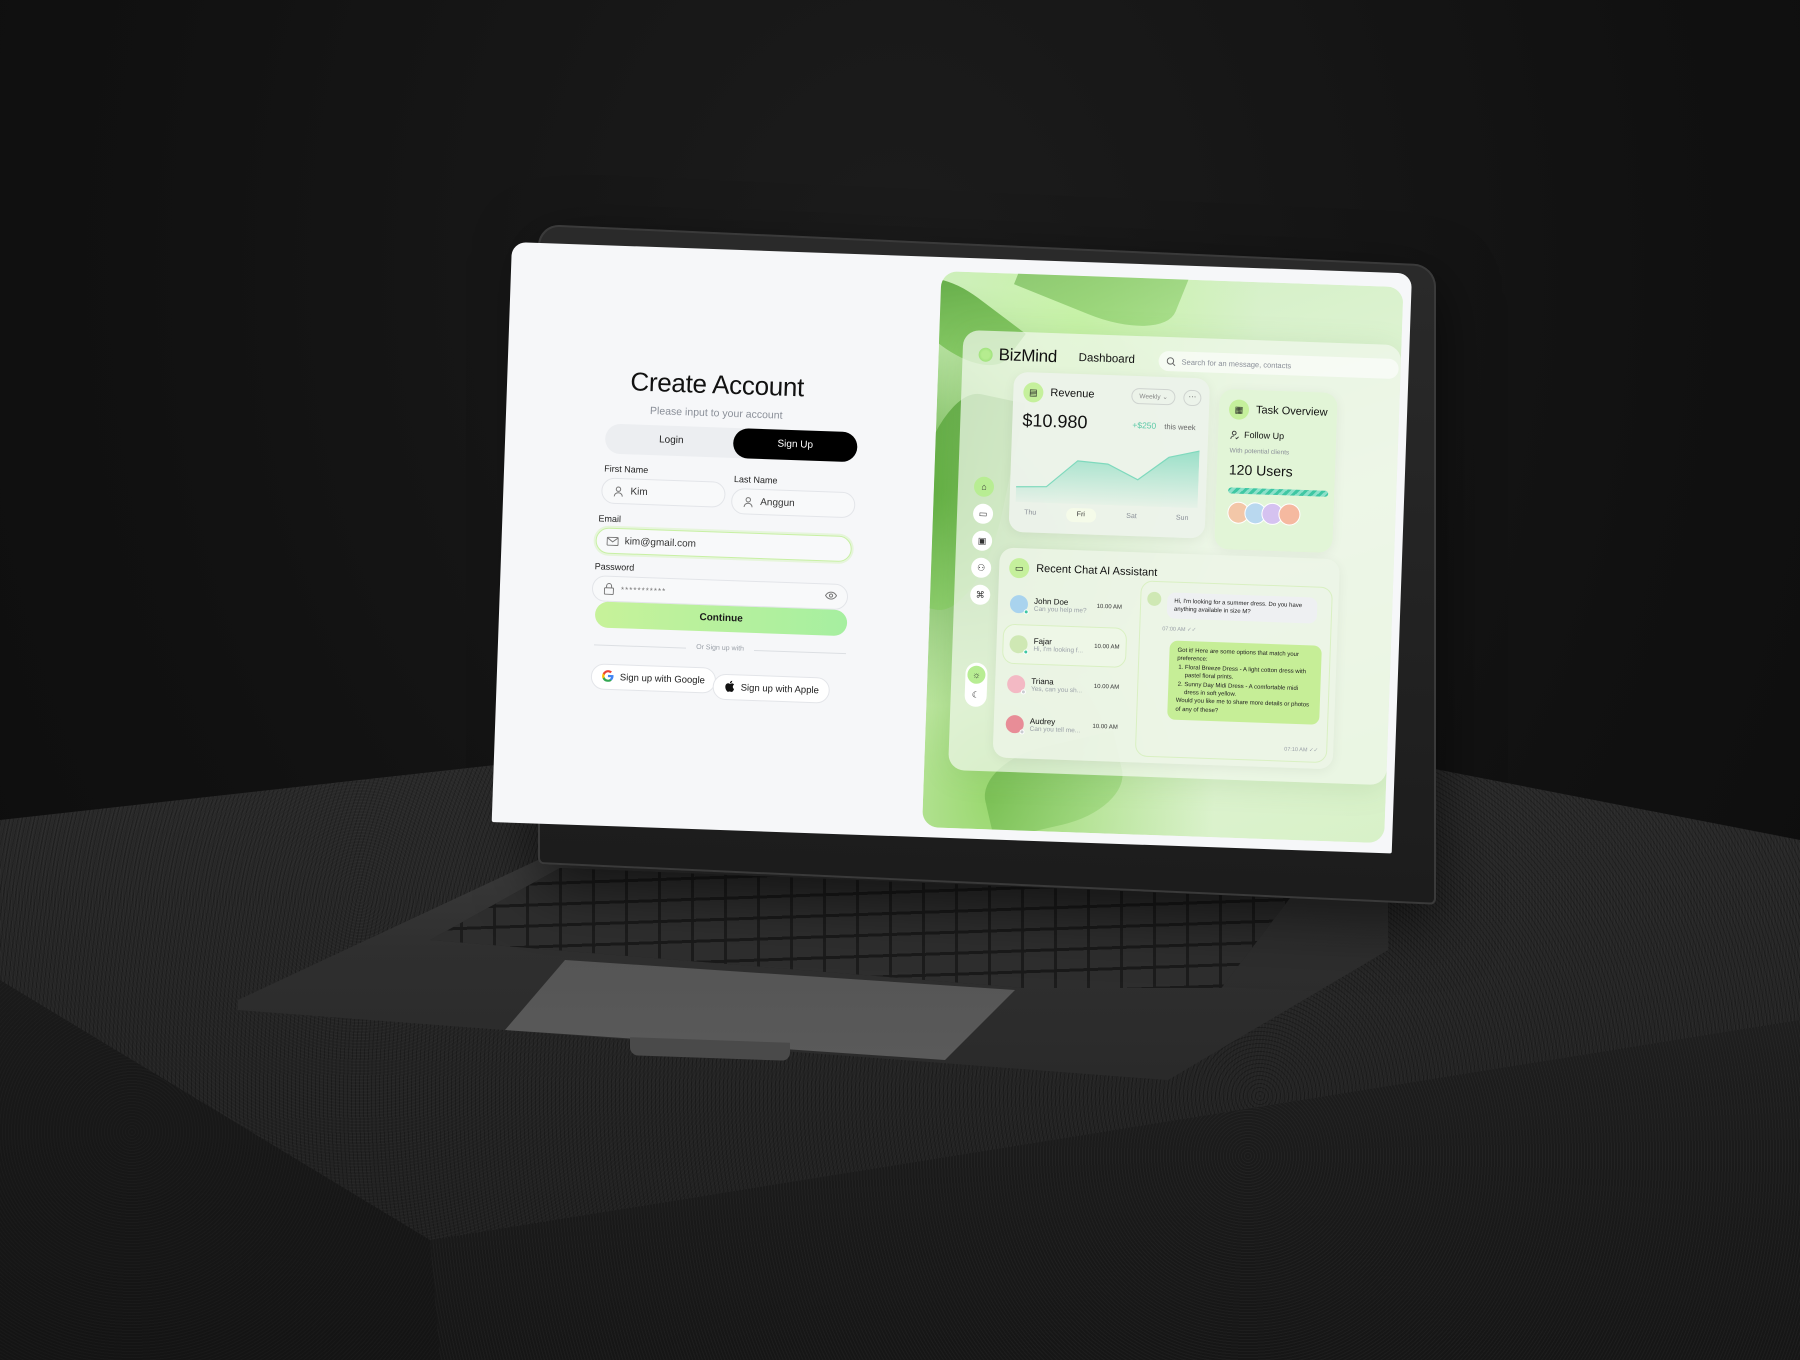 This screenshot has width=1800, height=1360. I want to click on avatar-group, so click(1264, 513).